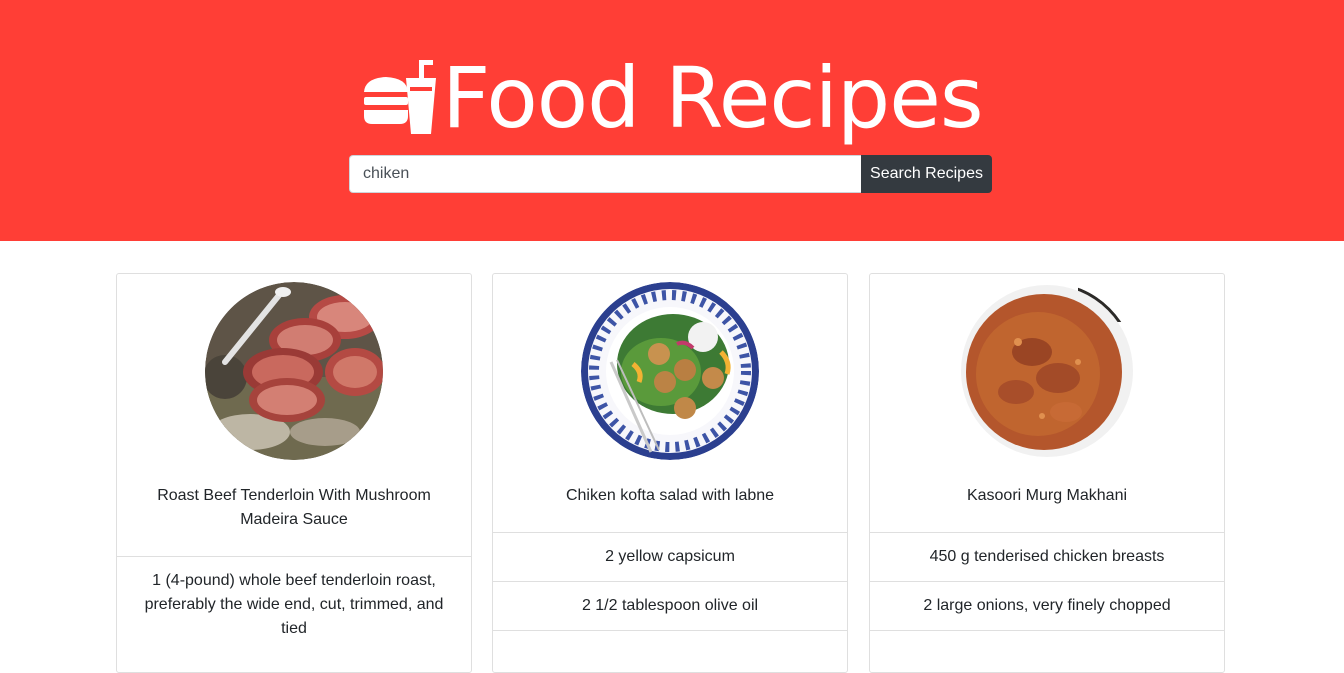 Image resolution: width=1344 pixels, height=673 pixels. Describe the element at coordinates (1047, 556) in the screenshot. I see `ingredient-item: 450 g tenderised chicken breasts` at that location.